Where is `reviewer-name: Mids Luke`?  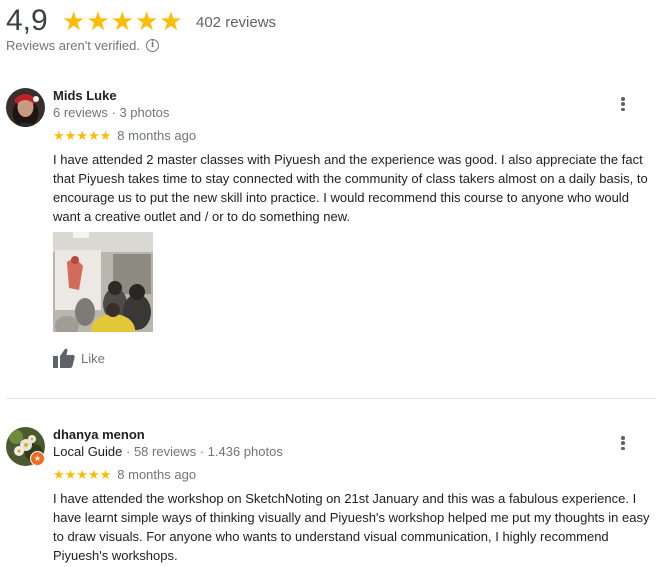 reviewer-name: Mids Luke is located at coordinates (85, 95).